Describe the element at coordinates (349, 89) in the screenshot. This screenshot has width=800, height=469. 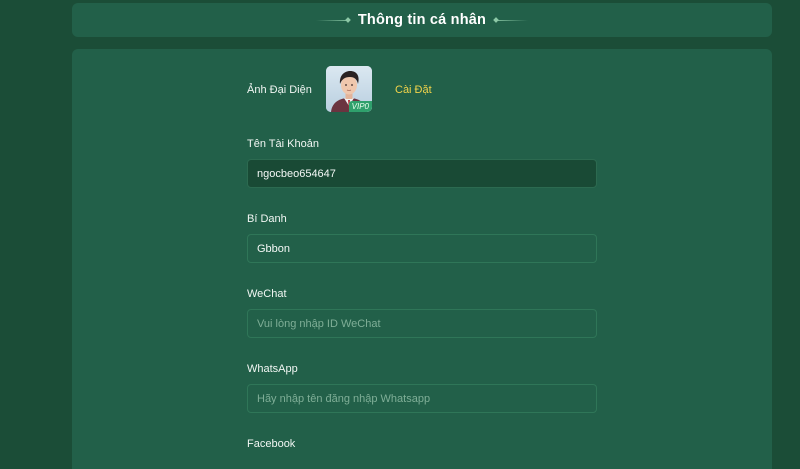
I see `avatar: VIP0` at that location.